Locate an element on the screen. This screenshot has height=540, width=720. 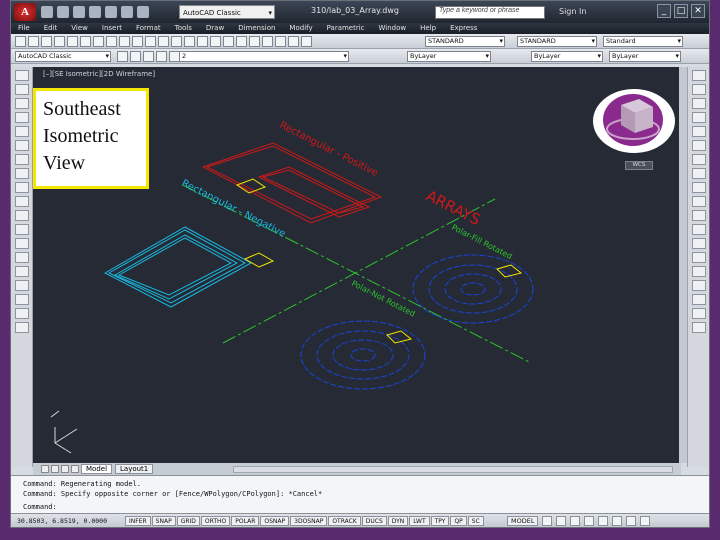
polygon-icon is located at coordinates (22, 117).